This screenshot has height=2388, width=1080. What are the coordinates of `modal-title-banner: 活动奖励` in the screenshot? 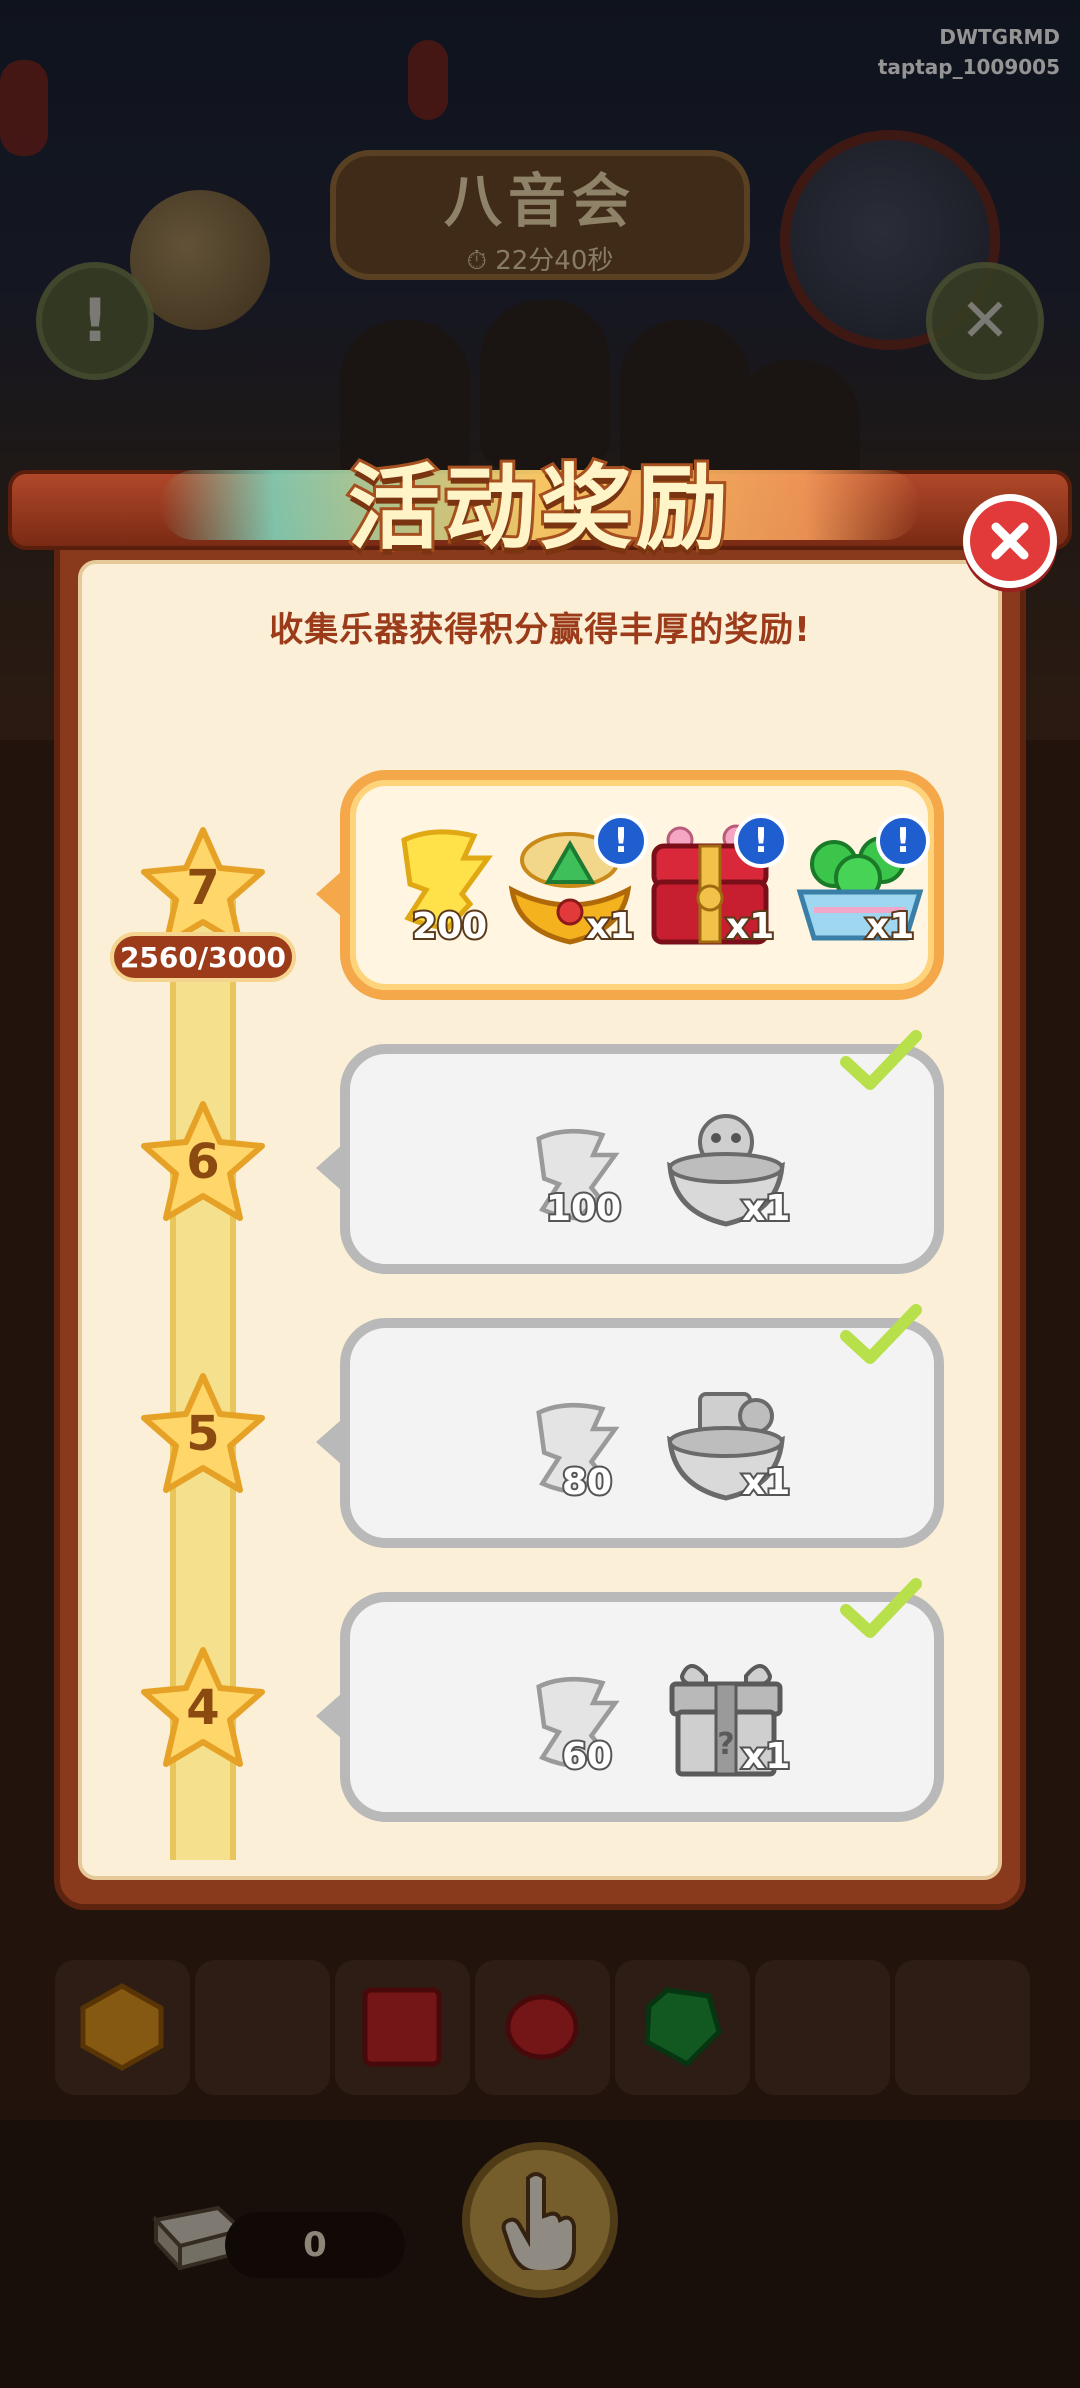 It's located at (540, 500).